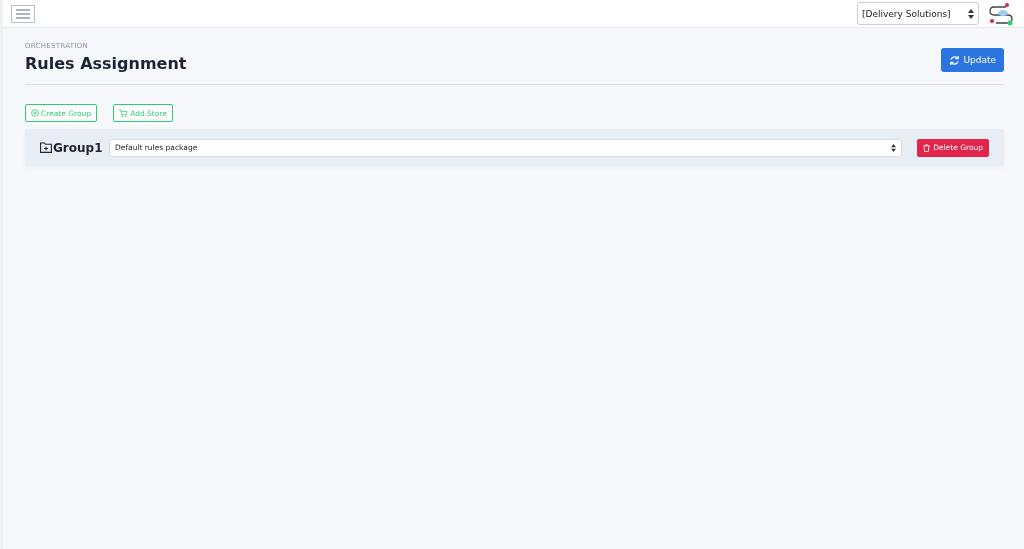 This screenshot has height=549, width=1024. I want to click on group-name: Group1, so click(78, 147).